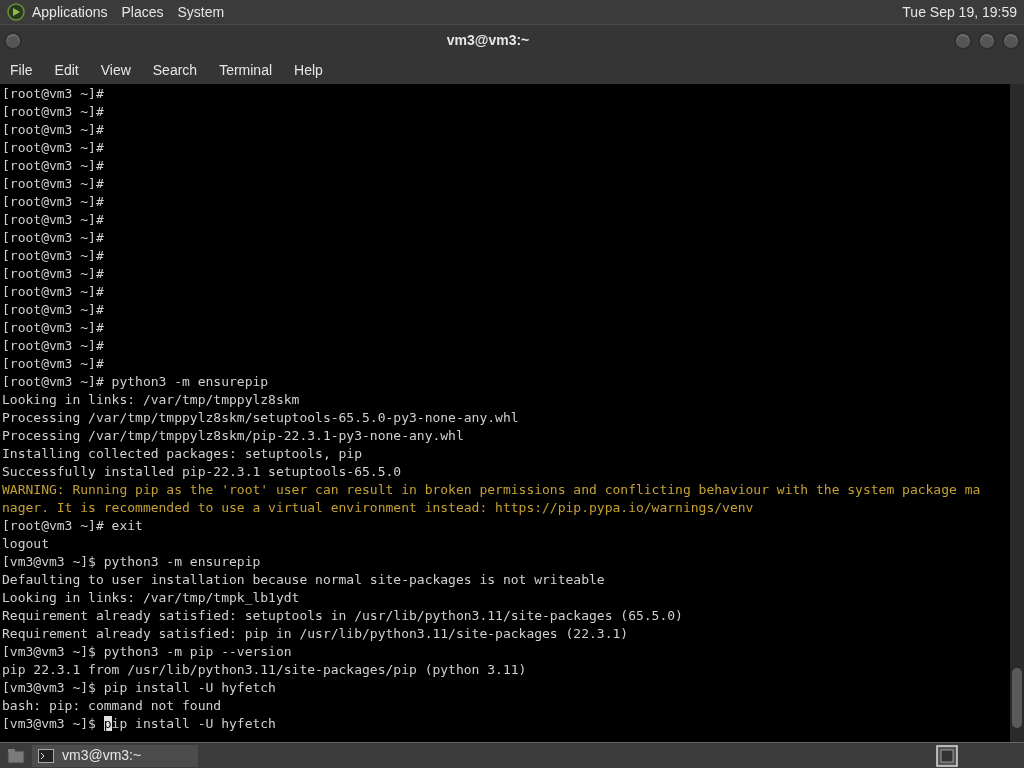  What do you see at coordinates (139, 688) in the screenshot?
I see `terminal-line: [vm3@vm3 ~]$ pip install -U hyfetch` at bounding box center [139, 688].